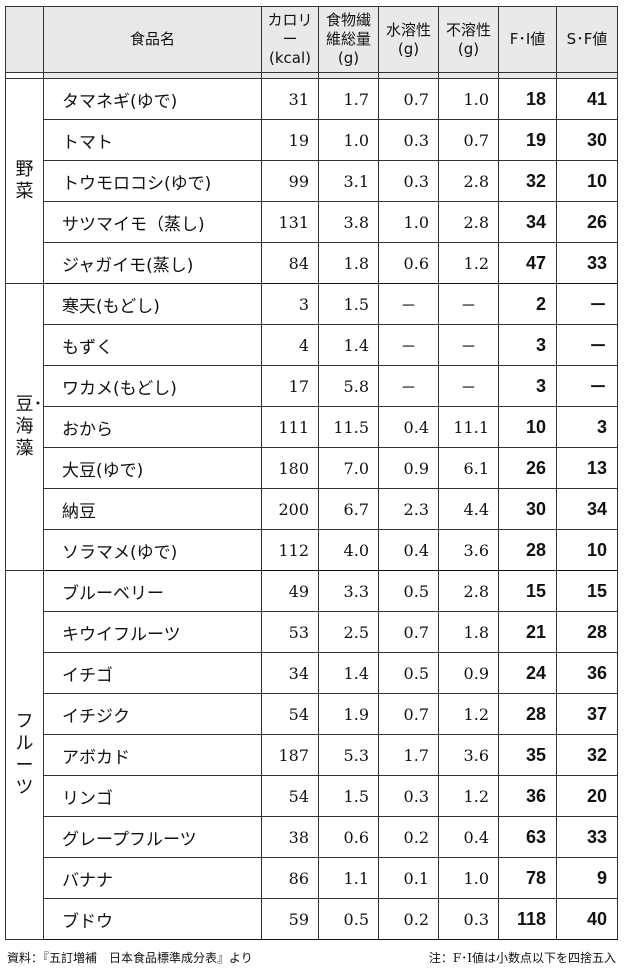  I want to click on fi-value-cell: 10, so click(527, 427).